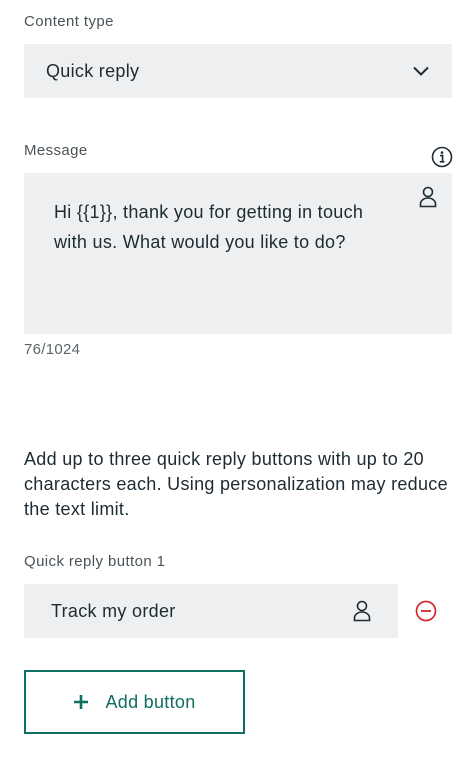 The image size is (474, 760). Describe the element at coordinates (113, 610) in the screenshot. I see `quick-reply-button-1-value: Track my order` at that location.